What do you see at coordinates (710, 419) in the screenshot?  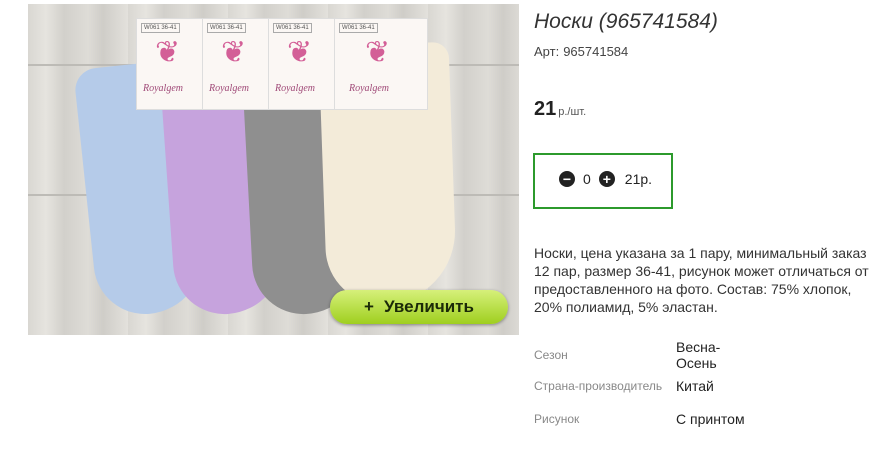 I see `property-value: С принтом` at bounding box center [710, 419].